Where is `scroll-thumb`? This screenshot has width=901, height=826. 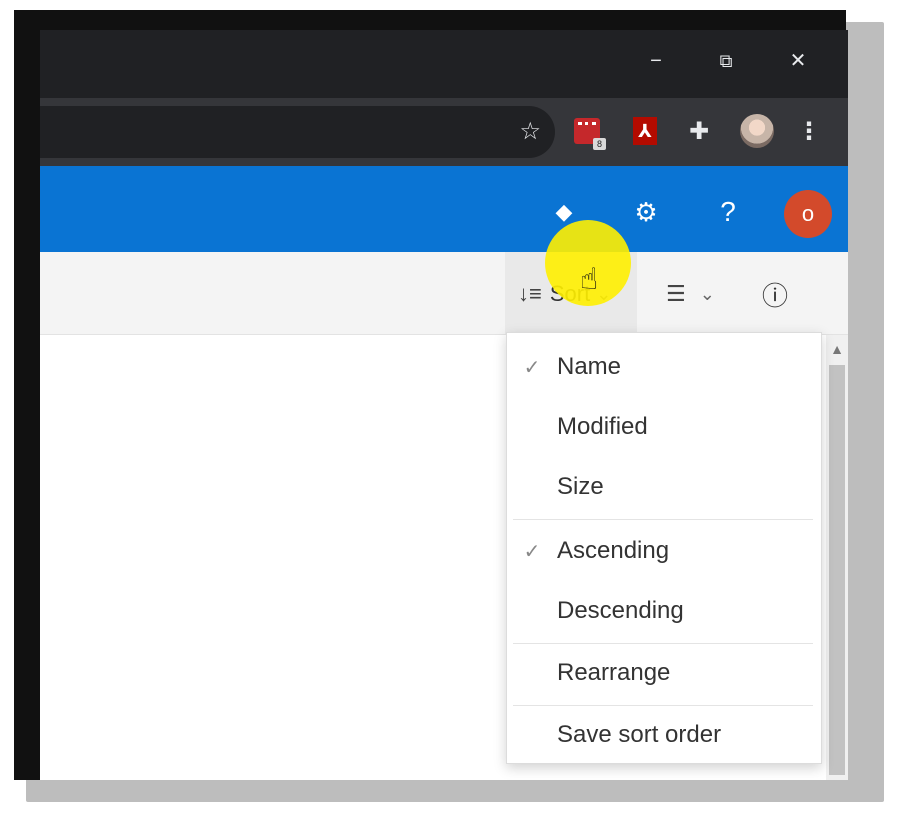 scroll-thumb is located at coordinates (837, 570).